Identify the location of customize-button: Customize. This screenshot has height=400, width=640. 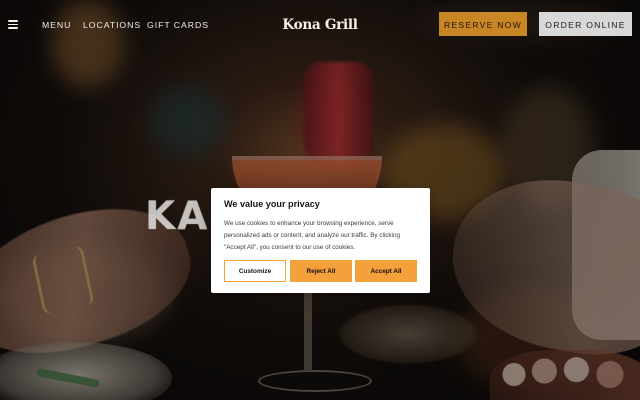
(255, 271).